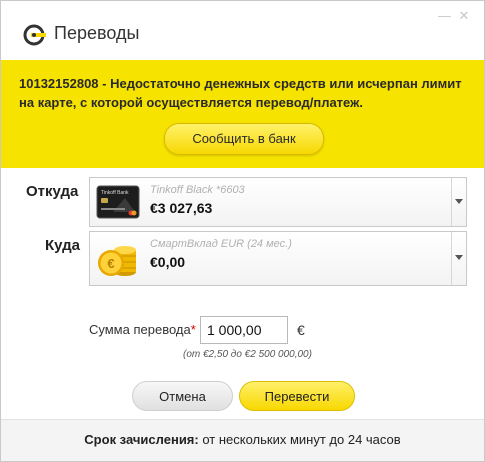 The image size is (485, 462). What do you see at coordinates (242, 30) in the screenshot?
I see `title-bar: Переводы — ✕` at bounding box center [242, 30].